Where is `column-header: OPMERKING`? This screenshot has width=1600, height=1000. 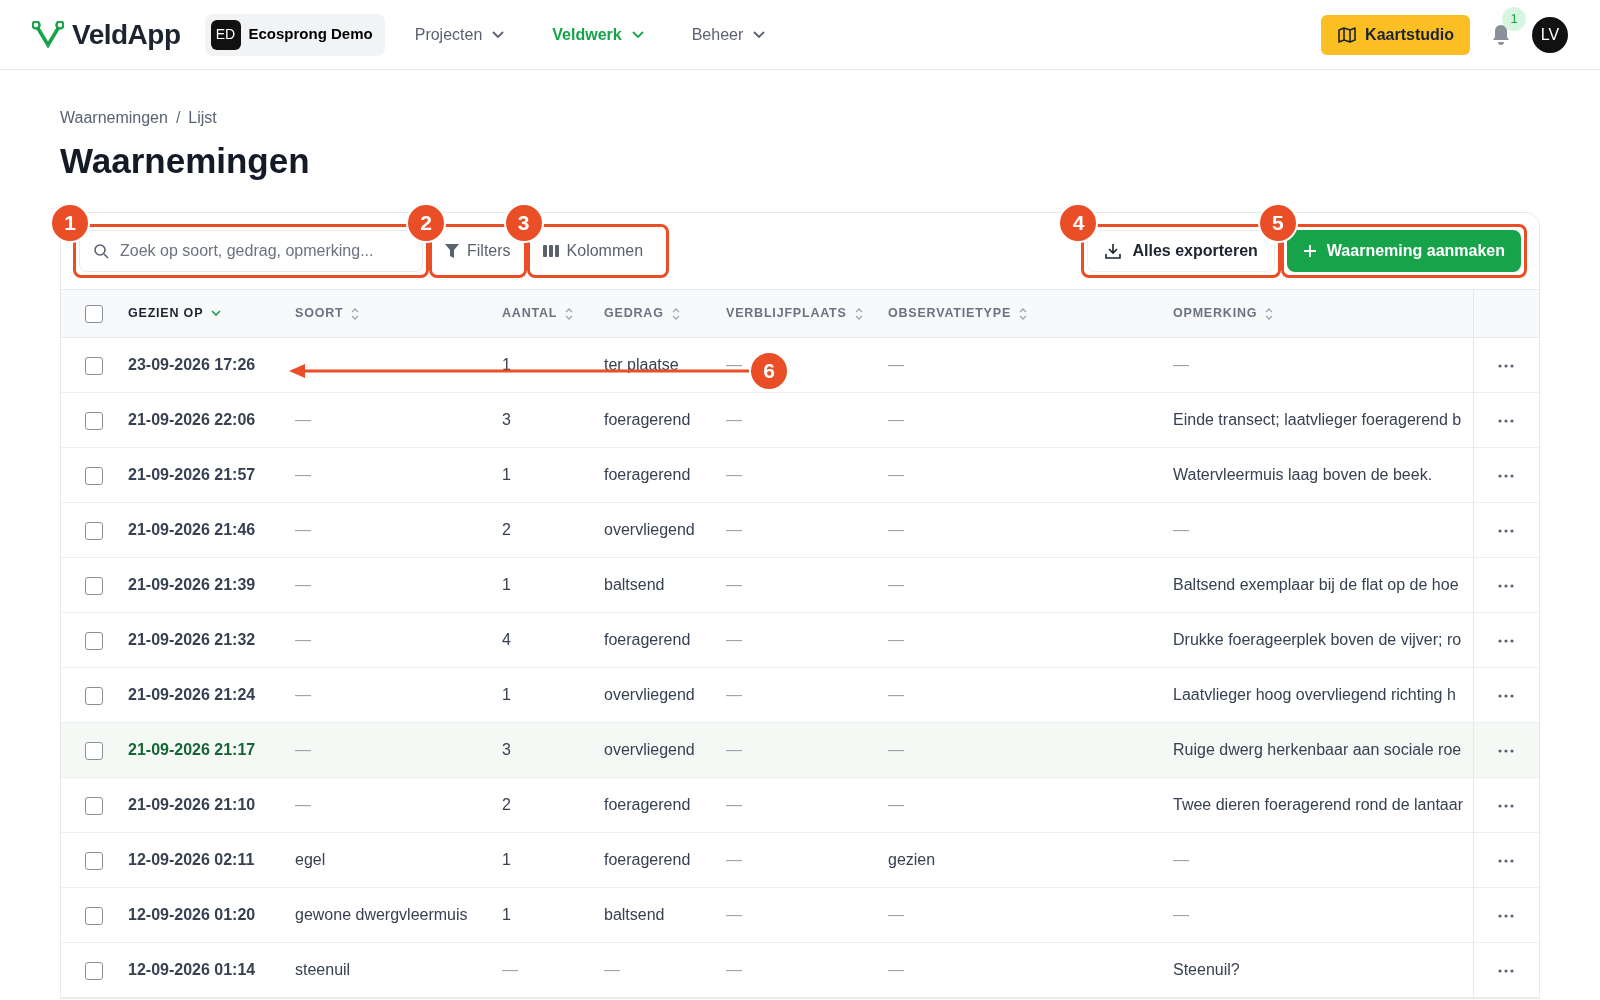
column-header: OPMERKING is located at coordinates (1223, 313).